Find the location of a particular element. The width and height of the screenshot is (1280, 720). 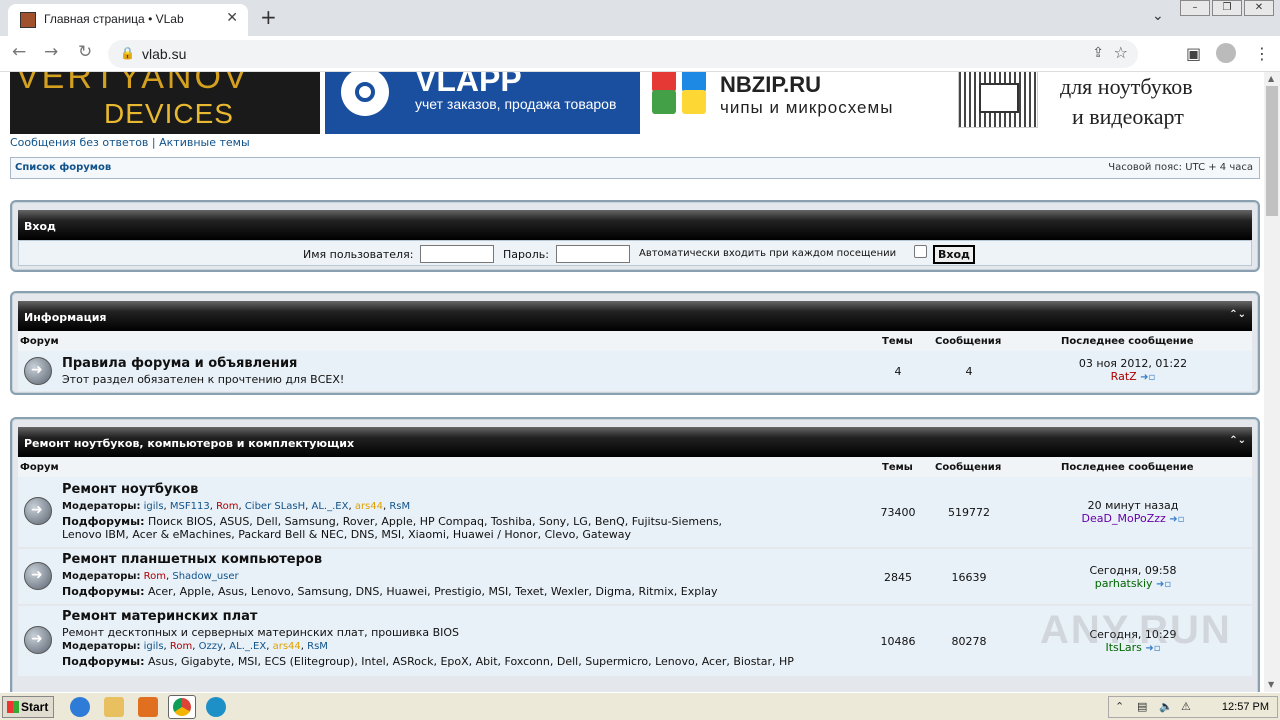

ie-icon is located at coordinates (80, 707).